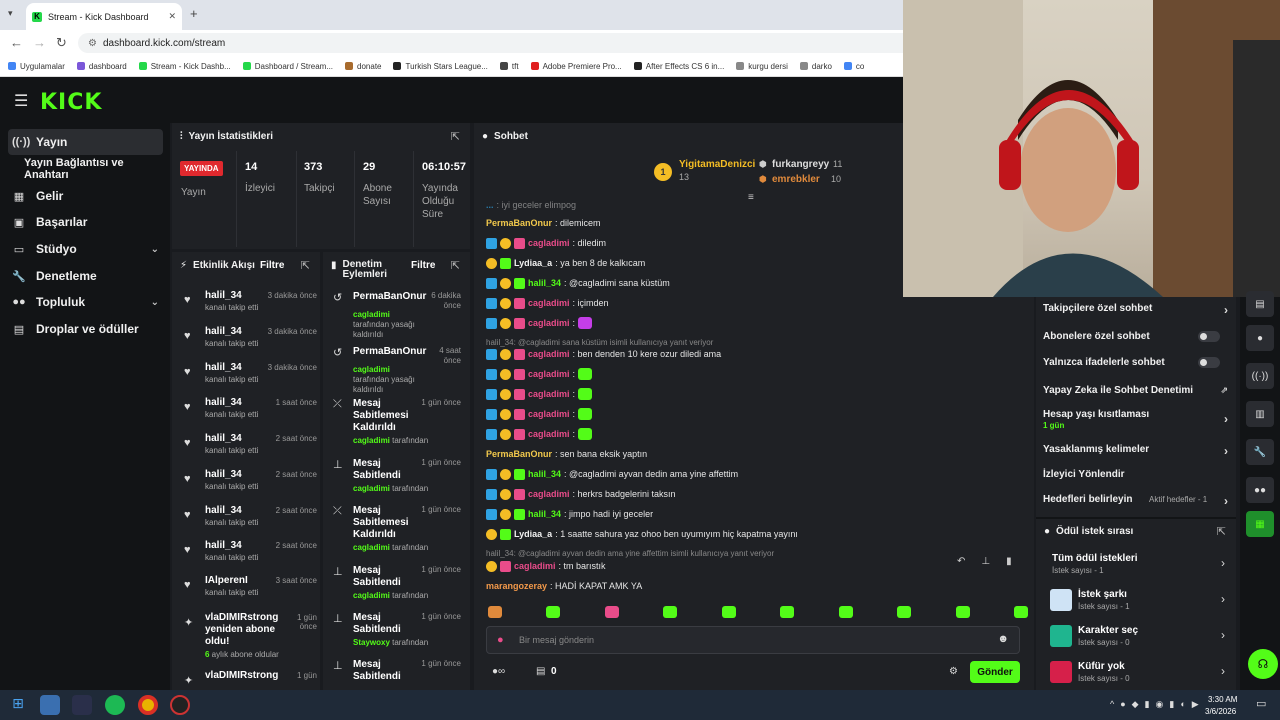 The image size is (1280, 720). I want to click on bookmark-item: darko, so click(815, 66).